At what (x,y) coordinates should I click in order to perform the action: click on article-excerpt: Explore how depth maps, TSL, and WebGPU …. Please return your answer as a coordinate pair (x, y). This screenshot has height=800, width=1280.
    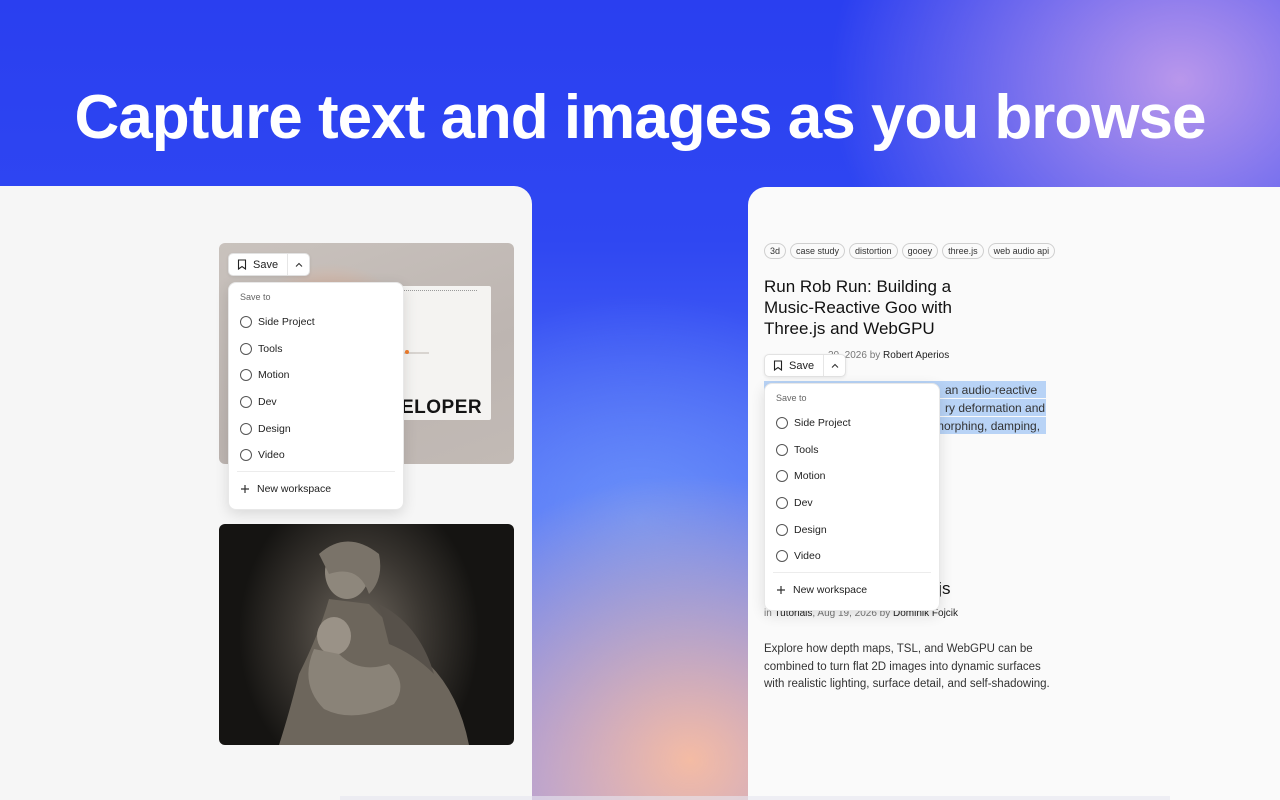
    Looking at the image, I should click on (907, 667).